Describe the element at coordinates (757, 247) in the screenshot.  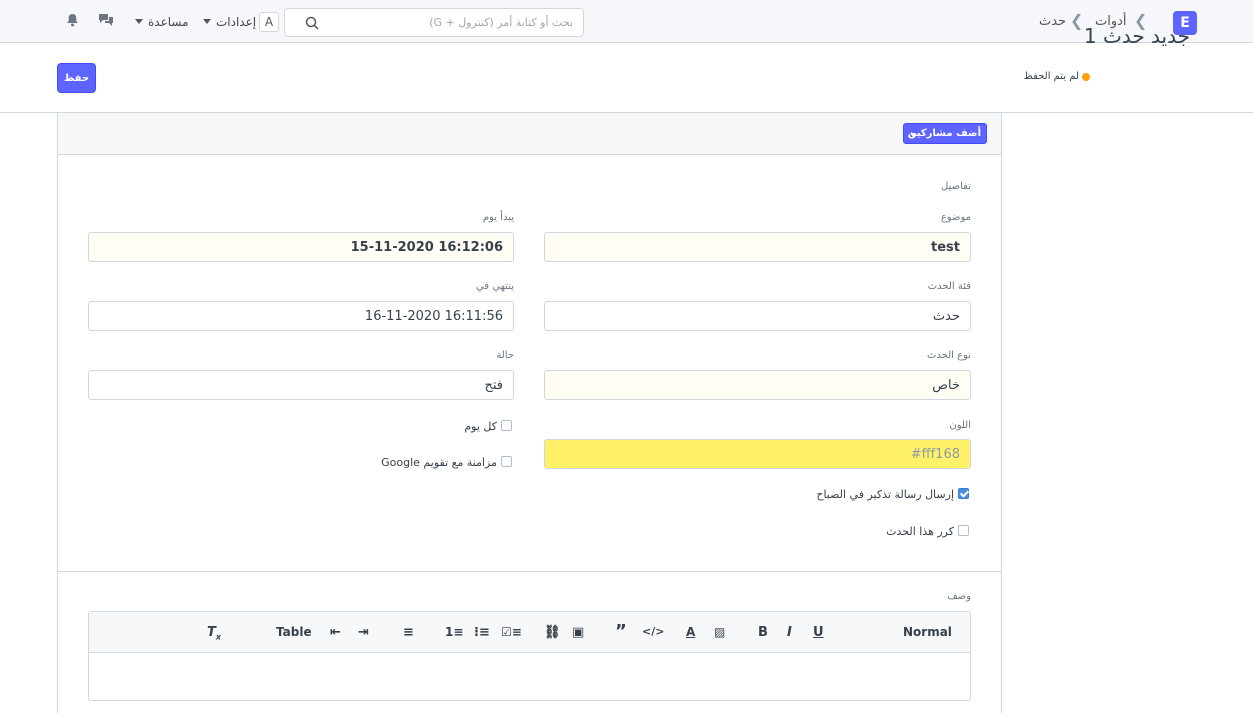
I see `subject-input: test` at that location.